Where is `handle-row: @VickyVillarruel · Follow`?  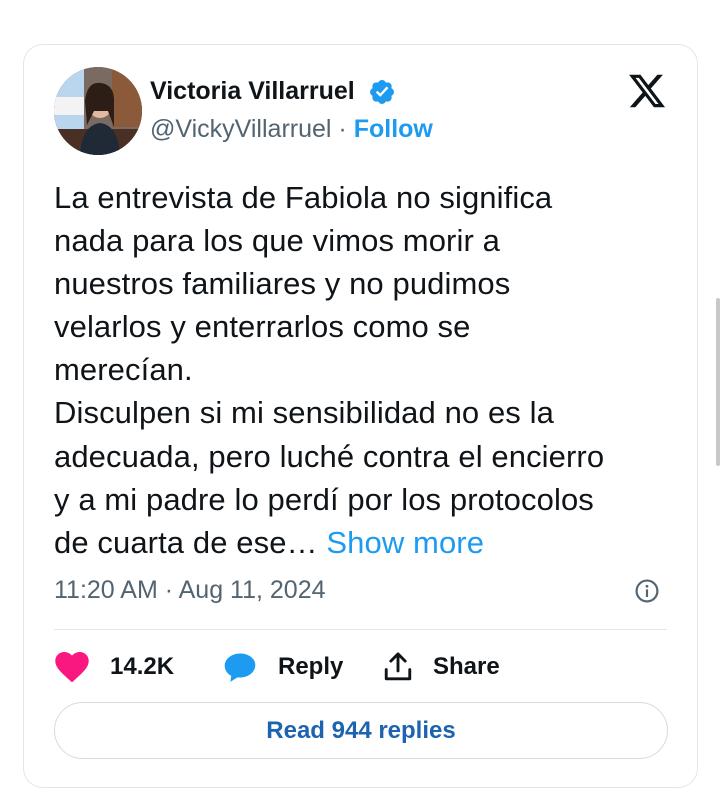
handle-row: @VickyVillarruel · Follow is located at coordinates (291, 129).